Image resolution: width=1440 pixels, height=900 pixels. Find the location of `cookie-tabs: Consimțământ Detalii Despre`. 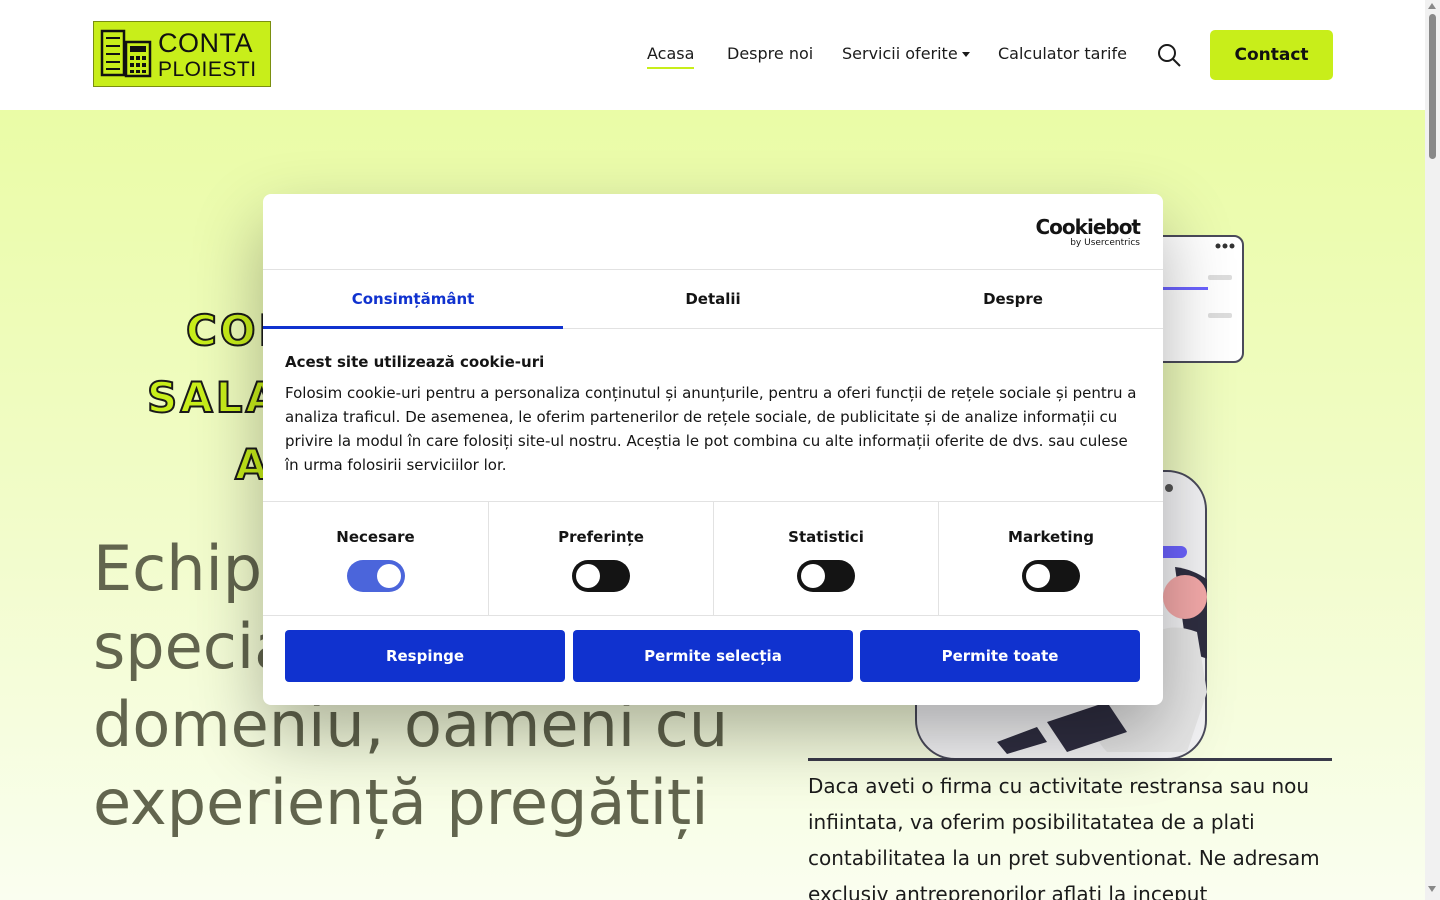

cookie-tabs: Consimțământ Detalii Despre is located at coordinates (713, 299).